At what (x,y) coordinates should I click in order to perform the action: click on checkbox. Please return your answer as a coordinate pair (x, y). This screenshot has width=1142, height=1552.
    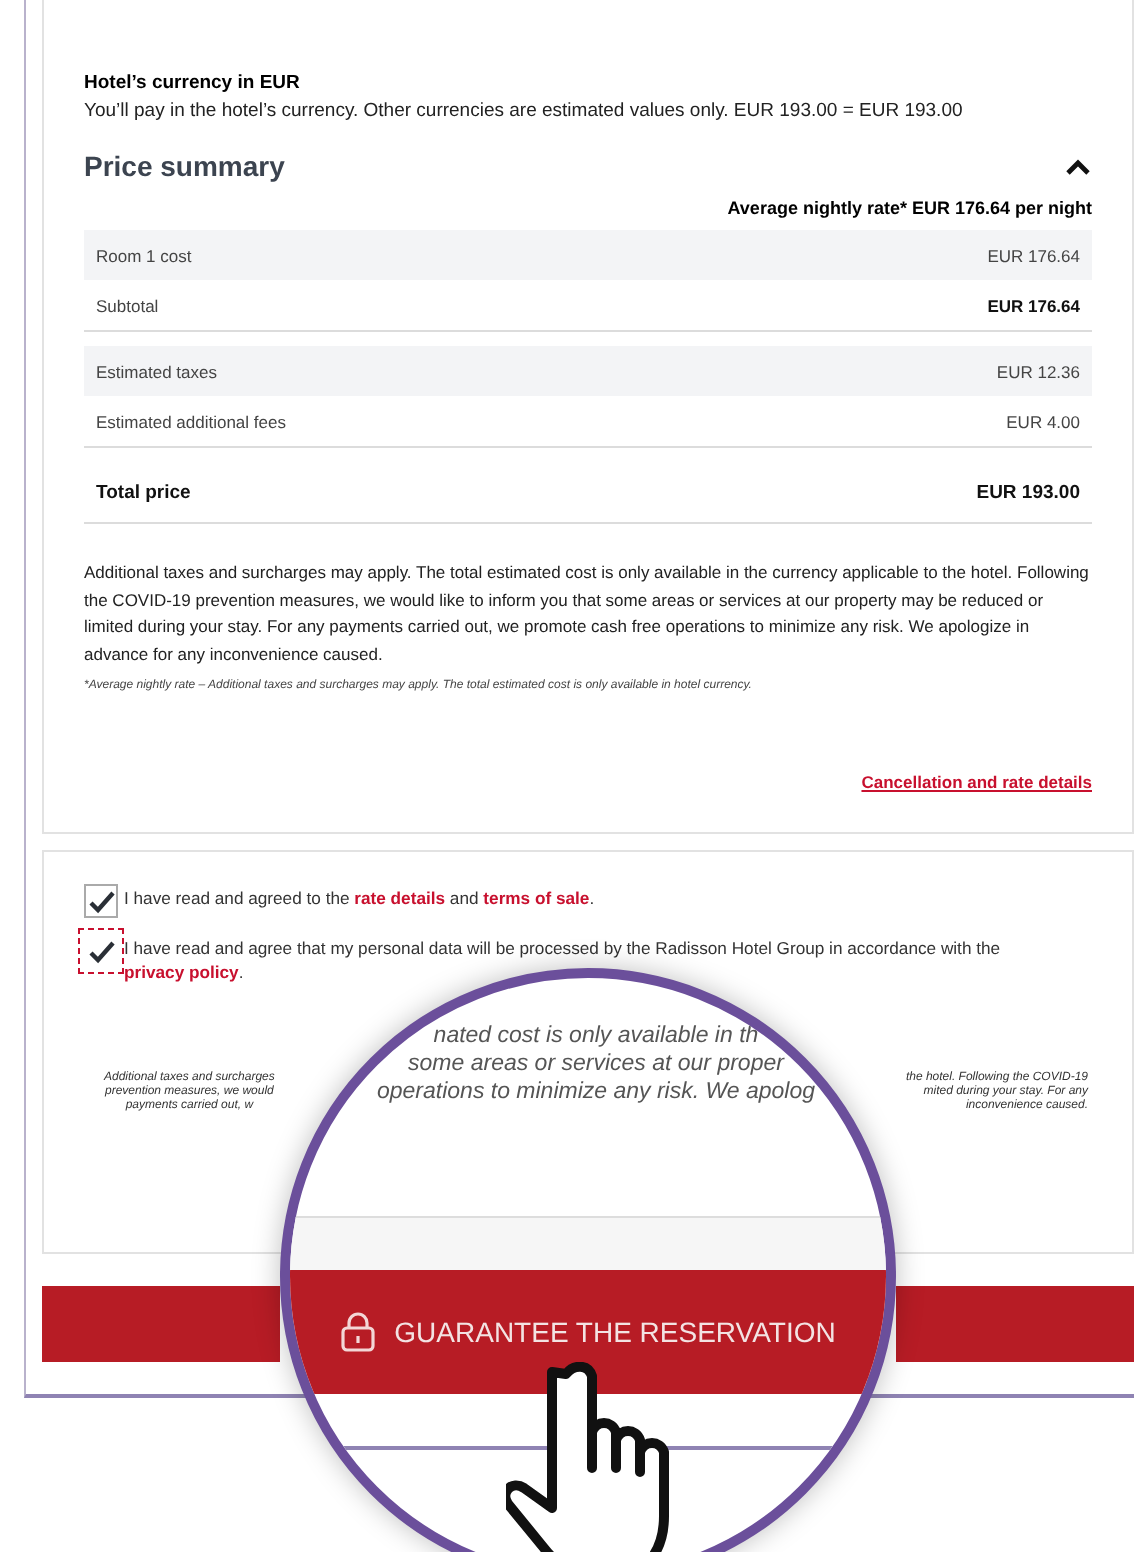
    Looking at the image, I should click on (101, 901).